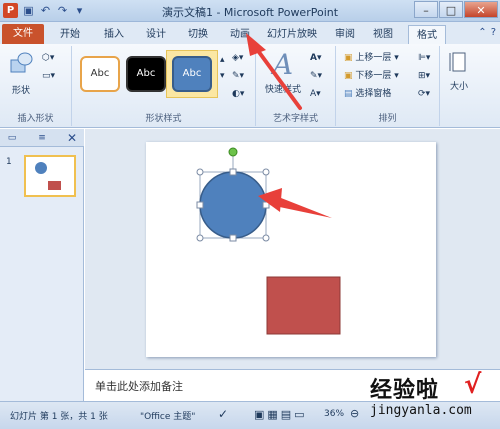  Describe the element at coordinates (405, 390) in the screenshot. I see `watermark-title: 经验啦` at that location.